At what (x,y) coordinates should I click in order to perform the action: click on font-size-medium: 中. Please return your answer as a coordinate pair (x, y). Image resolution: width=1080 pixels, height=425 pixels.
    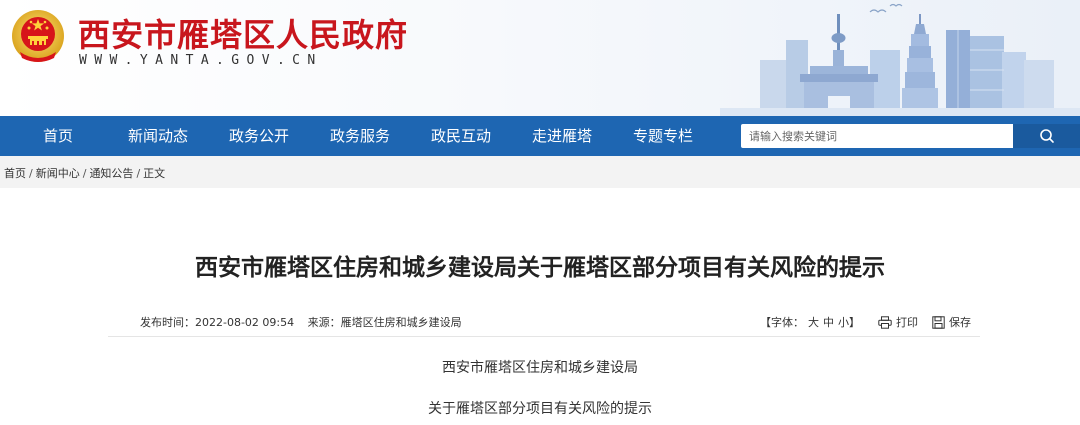
    Looking at the image, I should click on (828, 322).